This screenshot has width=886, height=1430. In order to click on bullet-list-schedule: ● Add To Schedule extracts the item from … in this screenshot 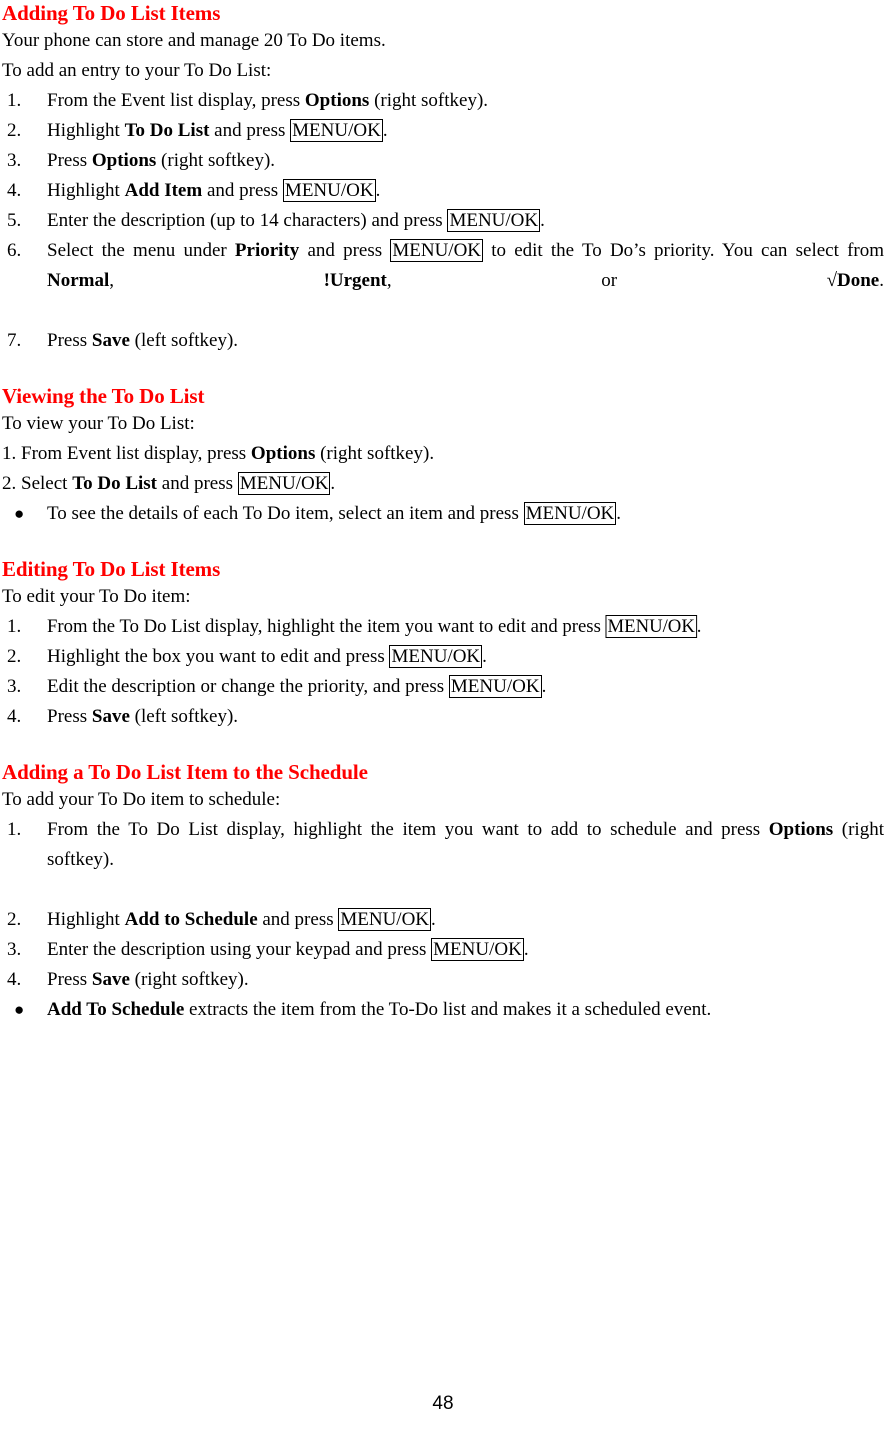, I will do `click(443, 1010)`.